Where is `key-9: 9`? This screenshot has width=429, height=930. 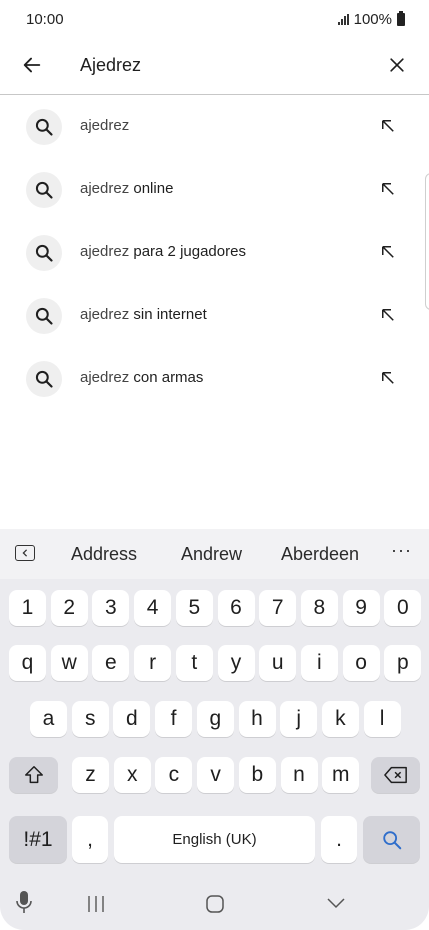 key-9: 9 is located at coordinates (361, 608).